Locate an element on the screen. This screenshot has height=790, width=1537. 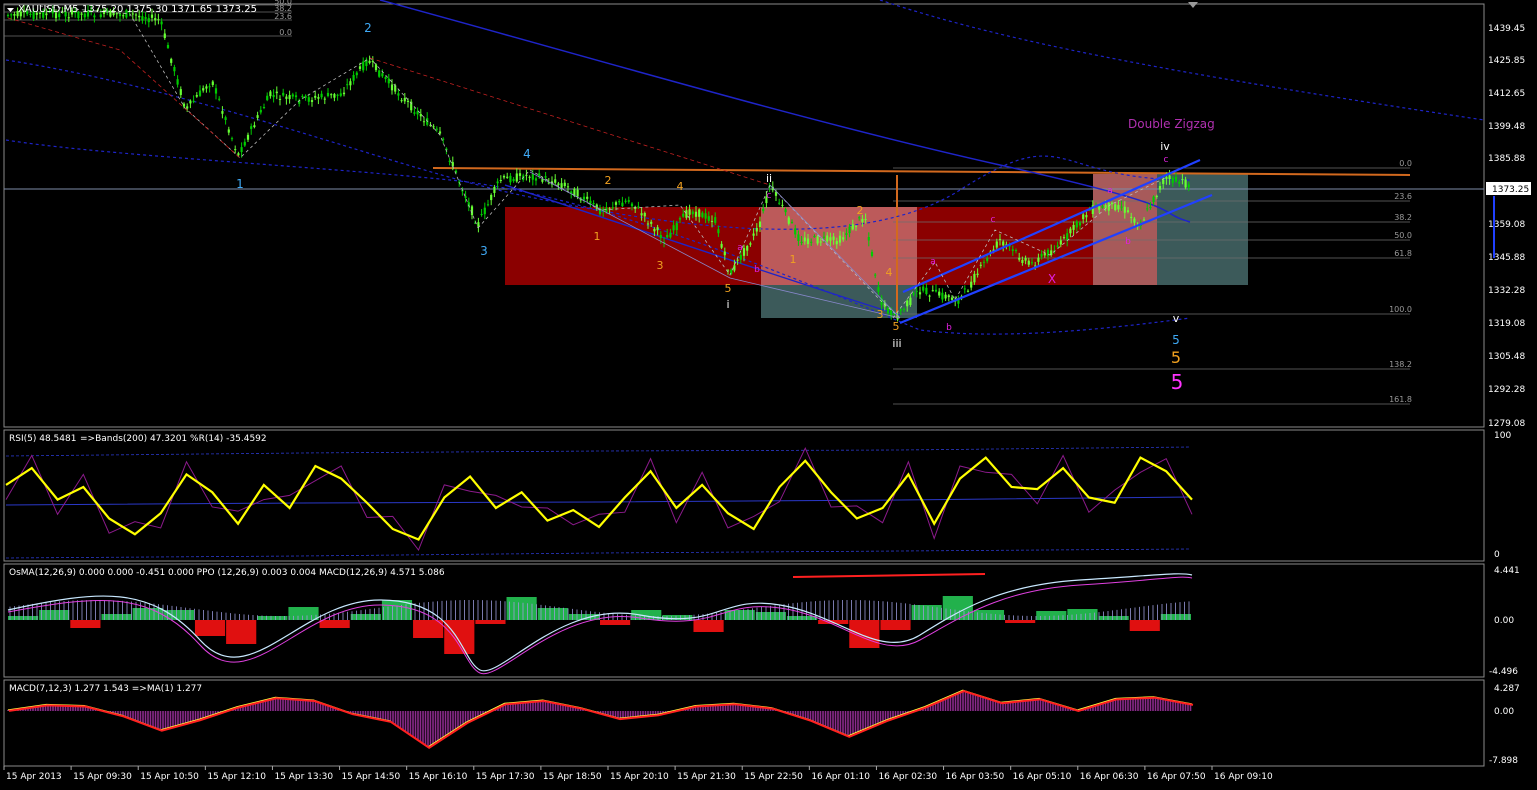
time-tick: 16 Apr 07:50 is located at coordinates (1176, 777).